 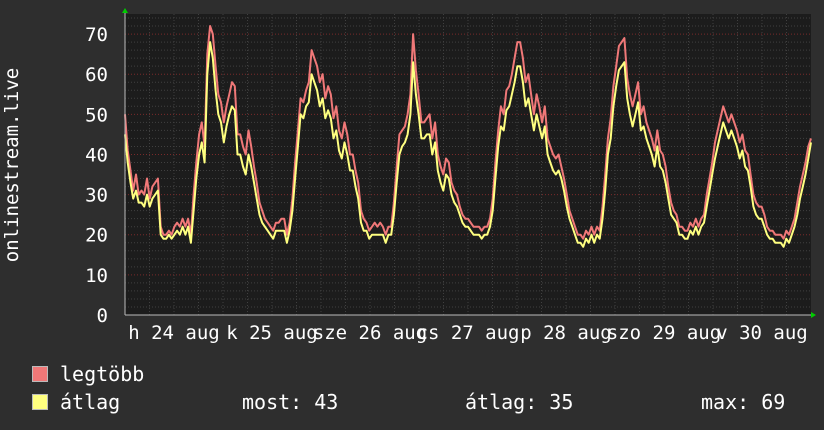 I want to click on x-tick-label: k 25 aug, so click(x=272, y=333).